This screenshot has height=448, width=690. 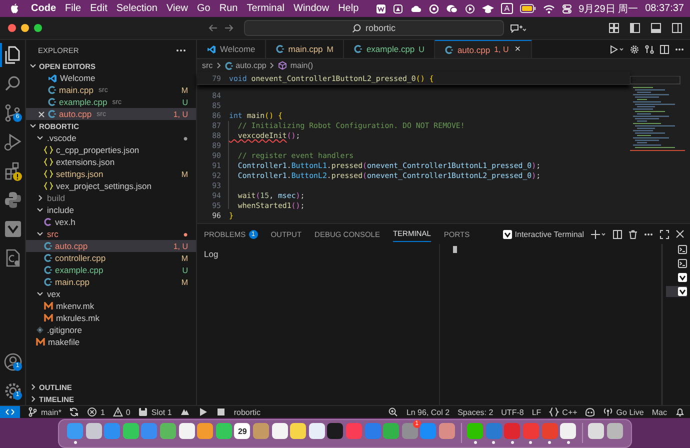 What do you see at coordinates (633, 234) in the screenshot?
I see `trash-icon` at bounding box center [633, 234].